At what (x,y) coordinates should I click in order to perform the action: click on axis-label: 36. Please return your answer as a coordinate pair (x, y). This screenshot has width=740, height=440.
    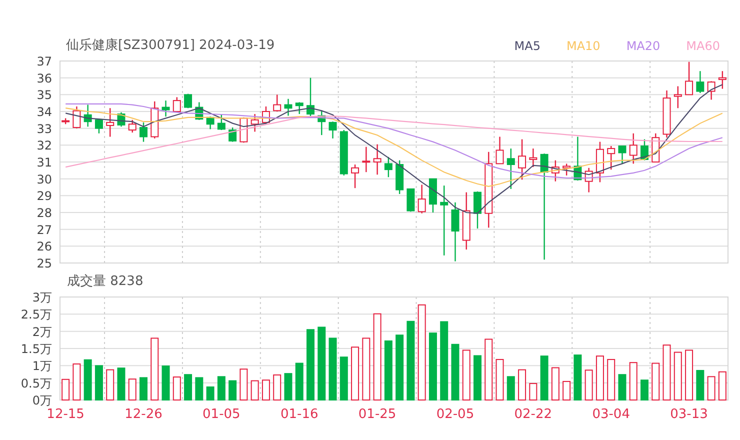
    Looking at the image, I should click on (44, 78).